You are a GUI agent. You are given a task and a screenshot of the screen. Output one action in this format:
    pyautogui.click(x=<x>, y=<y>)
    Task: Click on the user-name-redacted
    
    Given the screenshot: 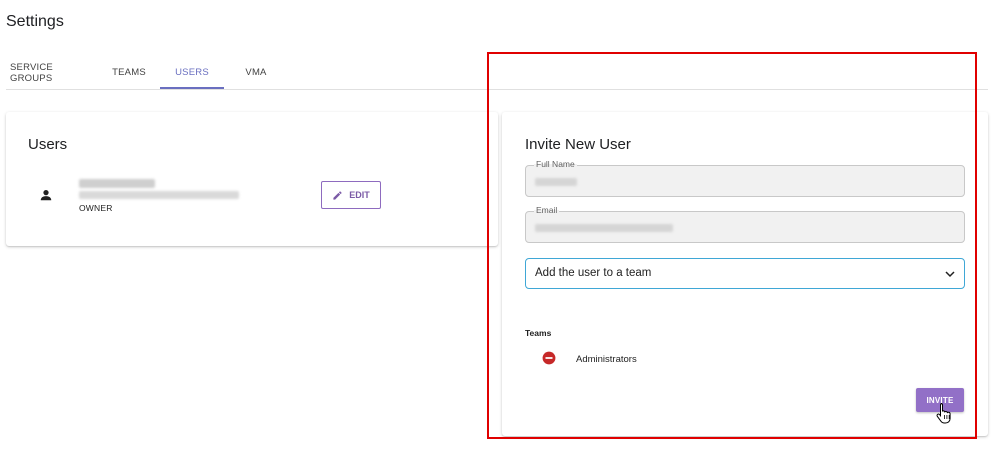 What is the action you would take?
    pyautogui.click(x=117, y=183)
    